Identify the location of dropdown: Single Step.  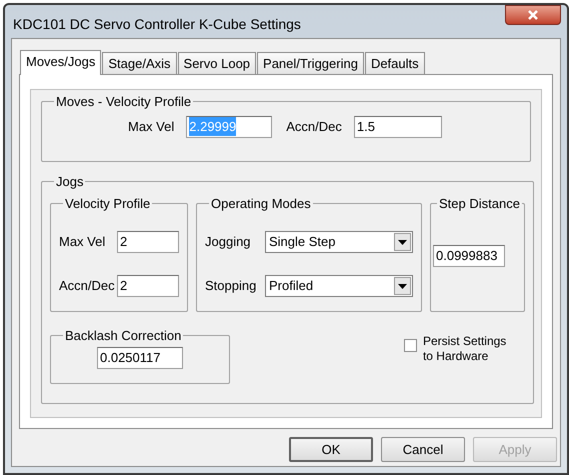
(339, 242).